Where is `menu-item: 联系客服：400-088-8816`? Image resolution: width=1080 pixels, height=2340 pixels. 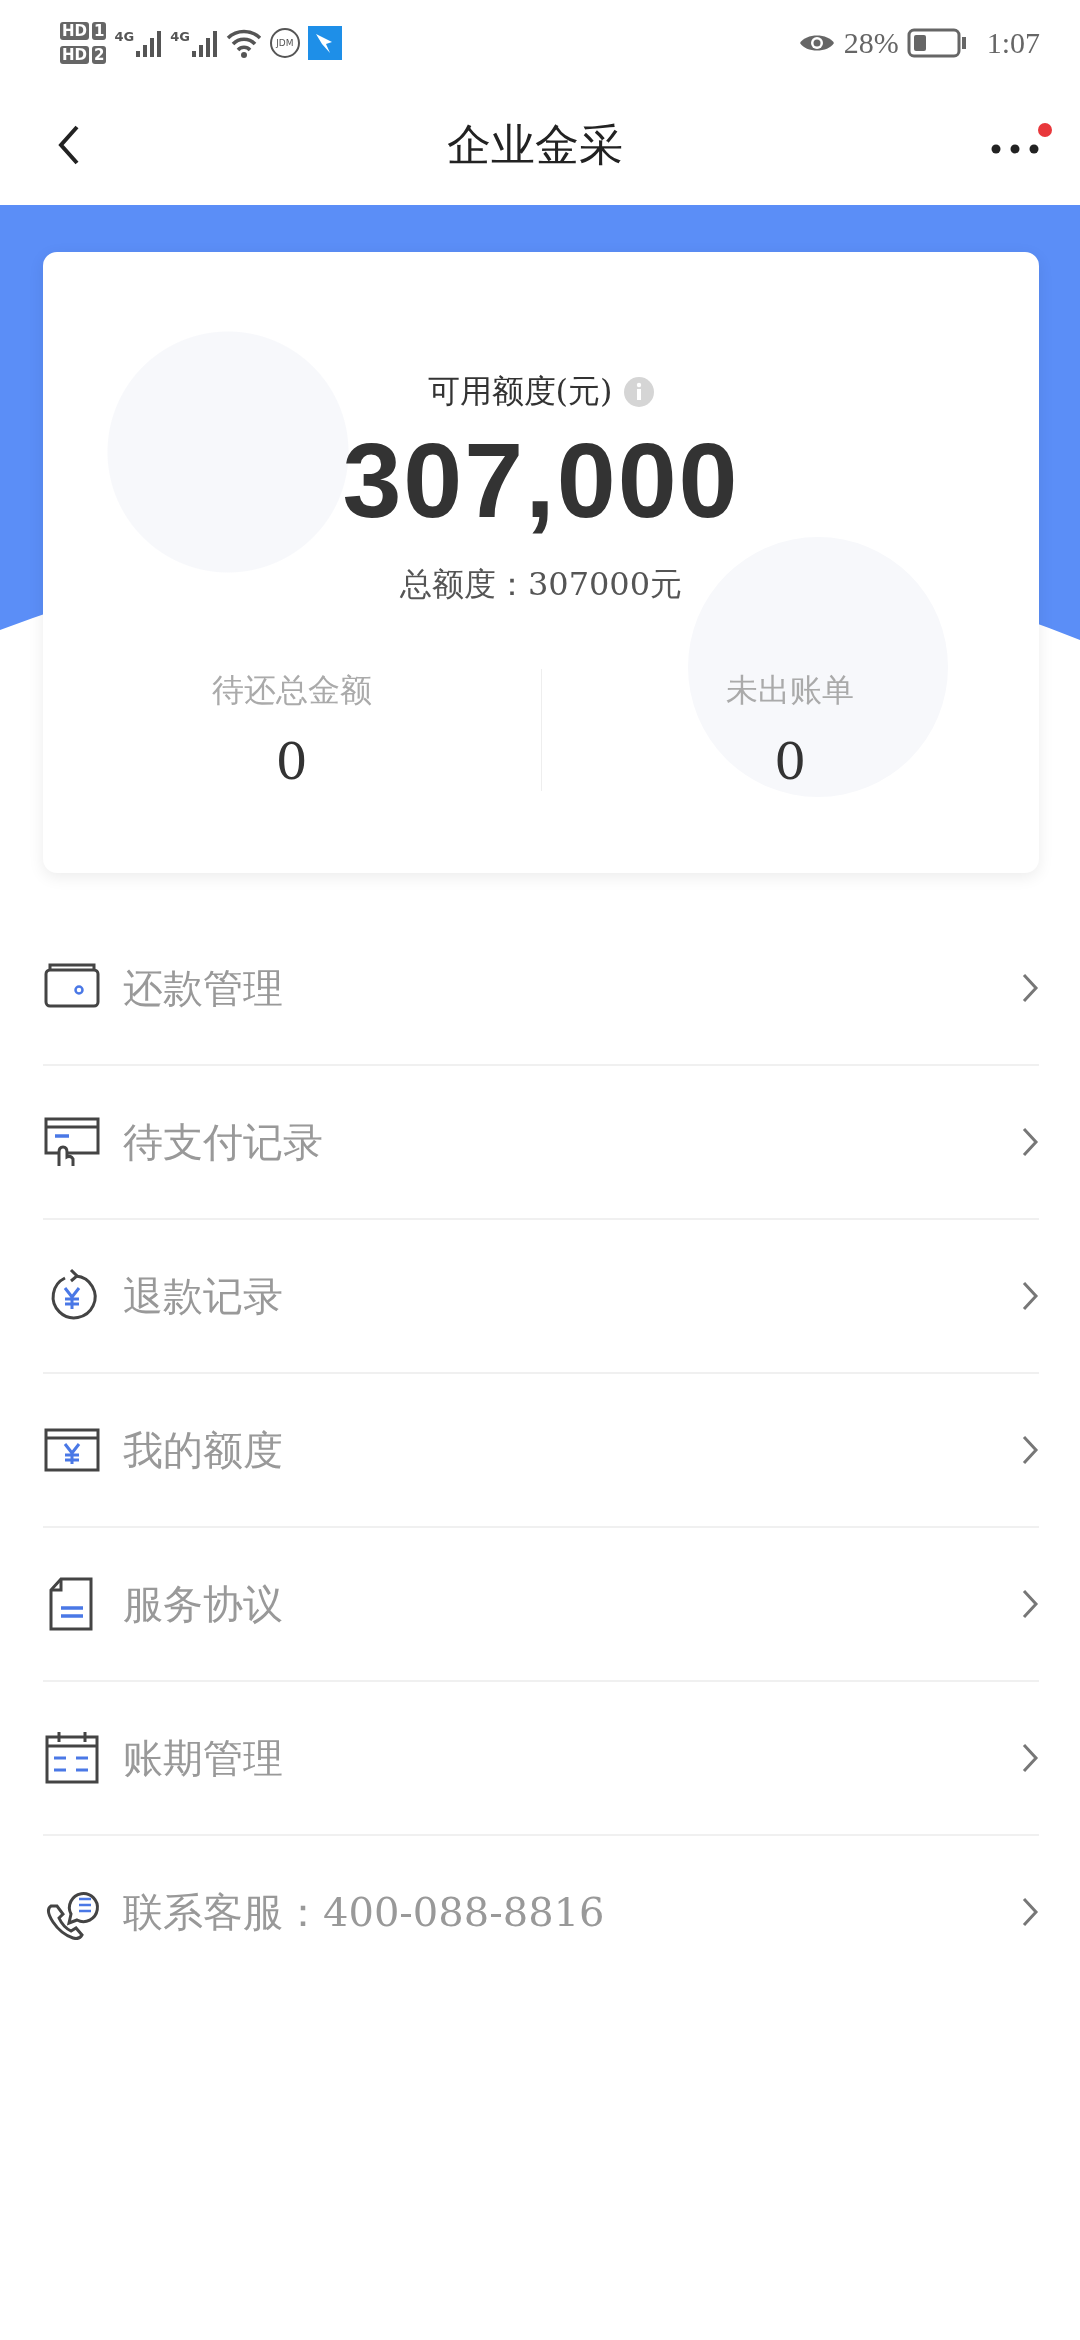
menu-item: 联系客服：400-088-8816 is located at coordinates (541, 1912).